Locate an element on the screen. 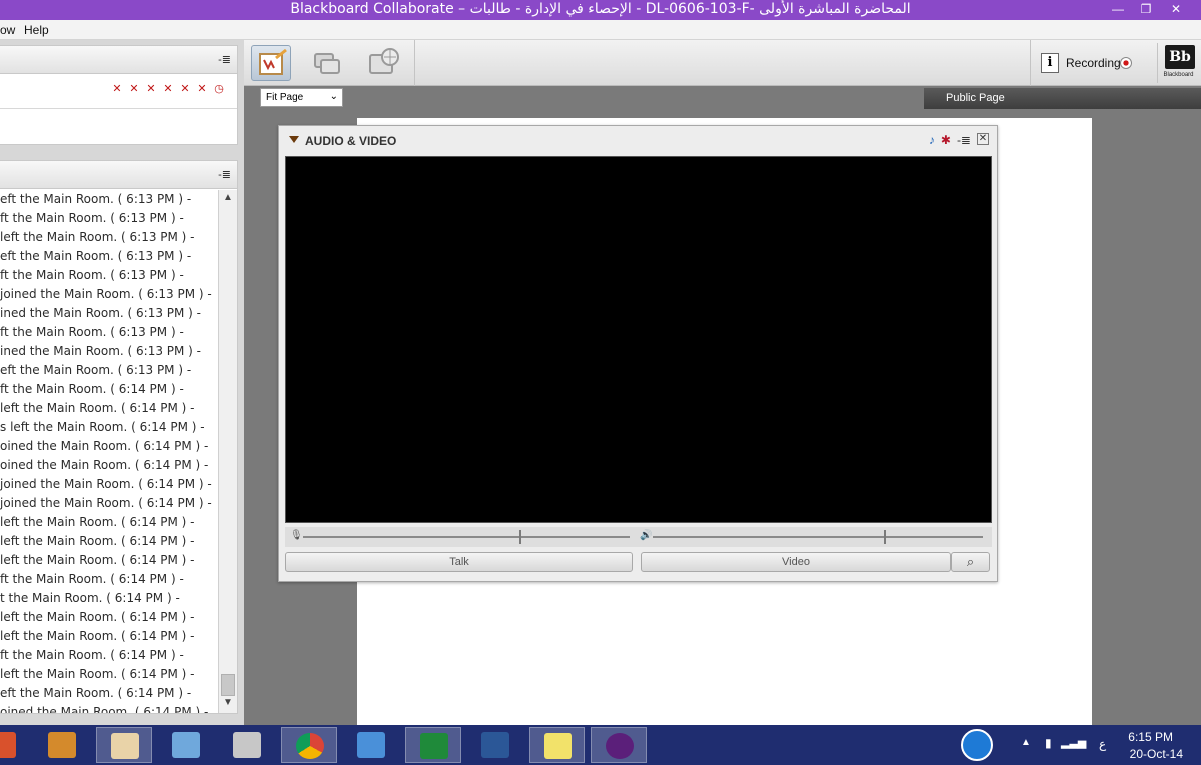 The height and width of the screenshot is (765, 1201). taskbar-calculator is located at coordinates (247, 745).